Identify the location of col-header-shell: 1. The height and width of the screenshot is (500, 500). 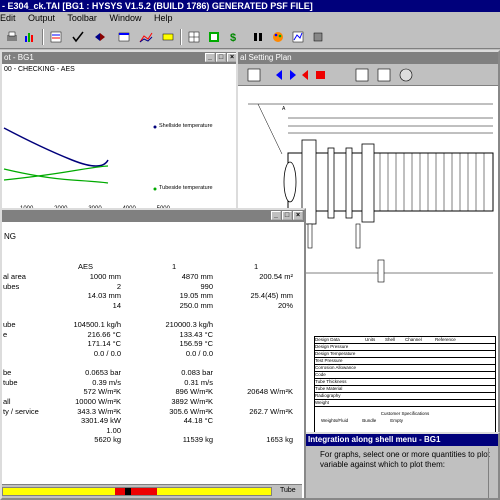
(174, 266).